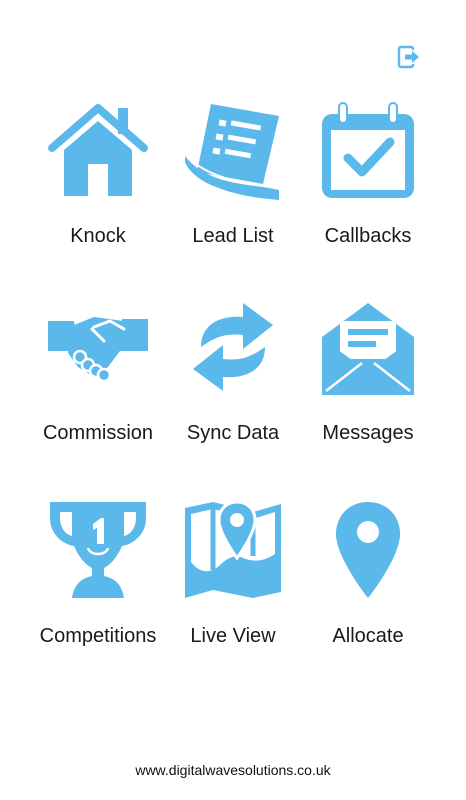 The image size is (466, 800). Describe the element at coordinates (98, 636) in the screenshot. I see `menu-item-label: Competitions` at that location.